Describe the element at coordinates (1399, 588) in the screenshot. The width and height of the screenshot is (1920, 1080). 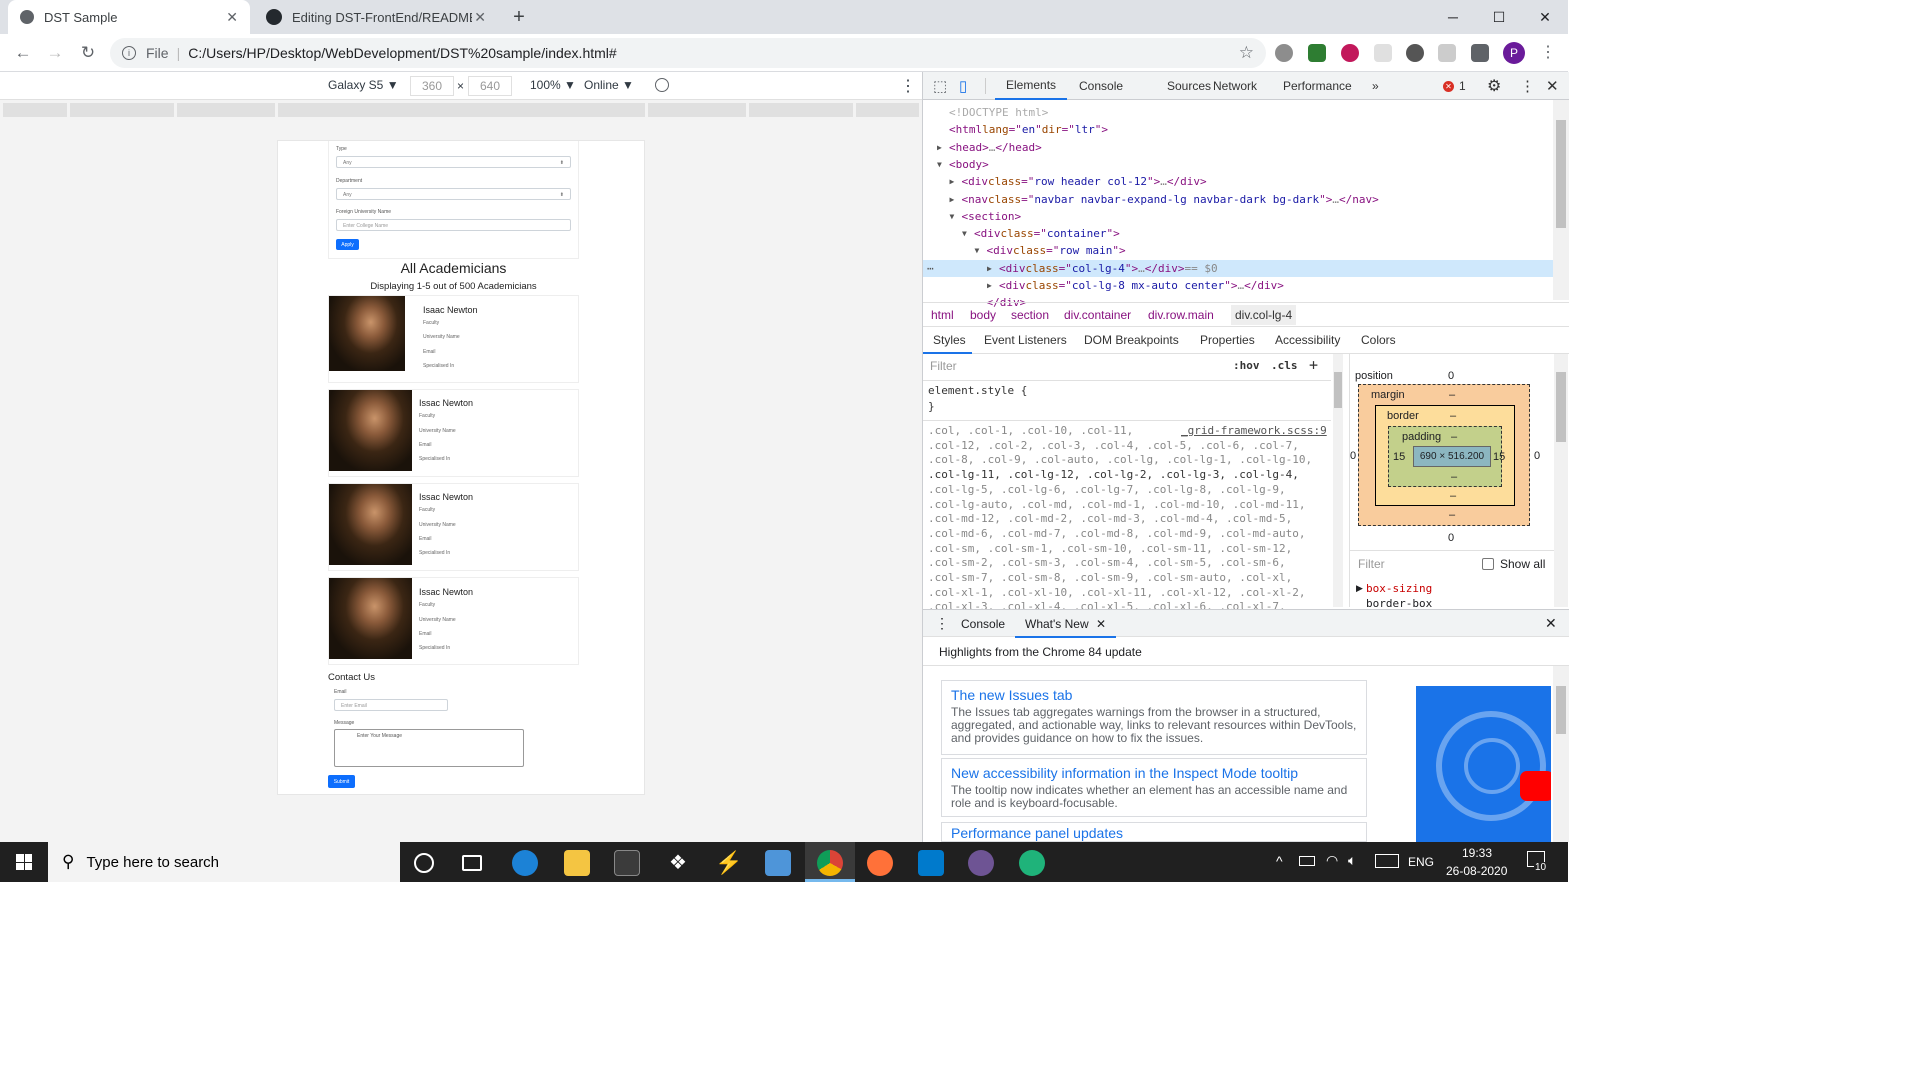
I see `computed-property: box-sizing` at that location.